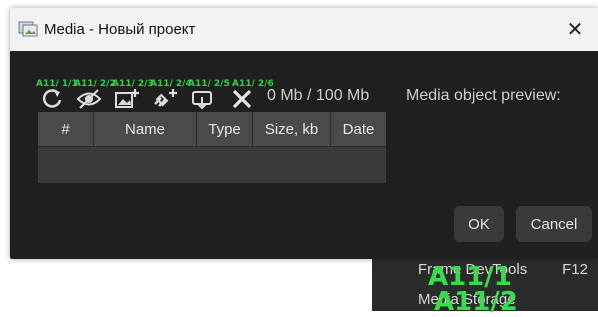  I want to click on refresh-button: A11/ 1/1, so click(57, 97).